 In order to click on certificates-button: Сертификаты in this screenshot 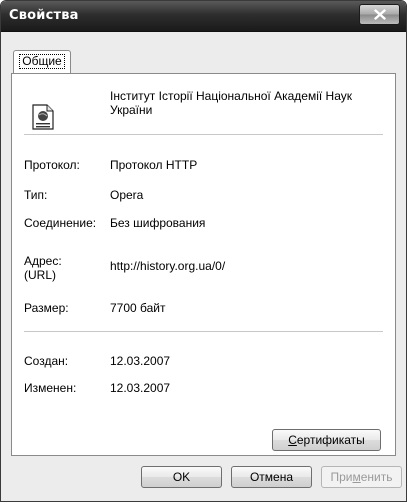, I will do `click(326, 440)`.